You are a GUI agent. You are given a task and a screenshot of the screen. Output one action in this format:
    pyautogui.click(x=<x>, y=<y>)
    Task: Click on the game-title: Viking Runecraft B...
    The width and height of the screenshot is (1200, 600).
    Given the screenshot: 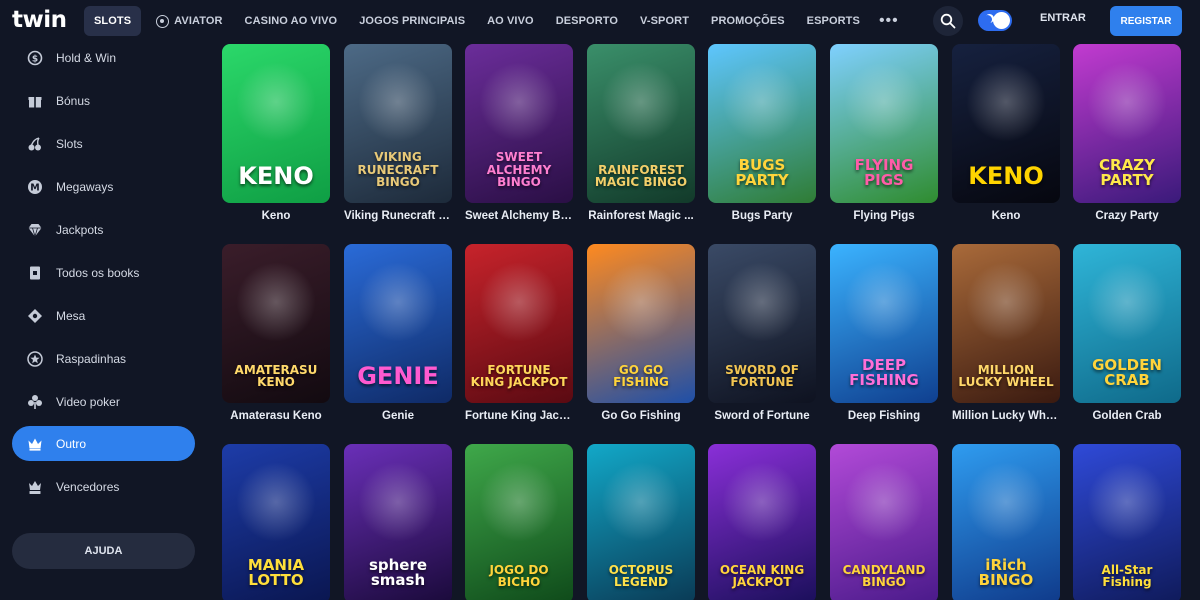 What is the action you would take?
    pyautogui.click(x=398, y=216)
    